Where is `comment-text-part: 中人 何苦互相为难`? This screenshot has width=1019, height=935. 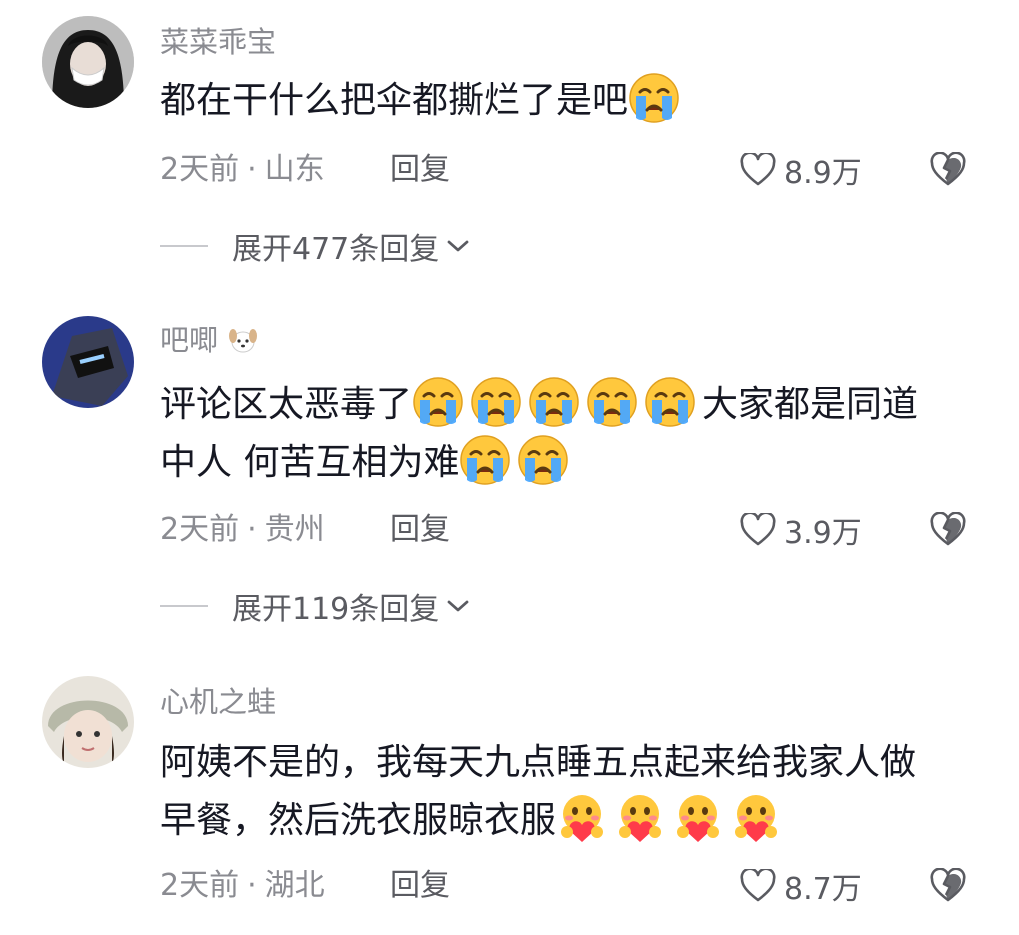 comment-text-part: 中人 何苦互相为难 is located at coordinates (310, 462).